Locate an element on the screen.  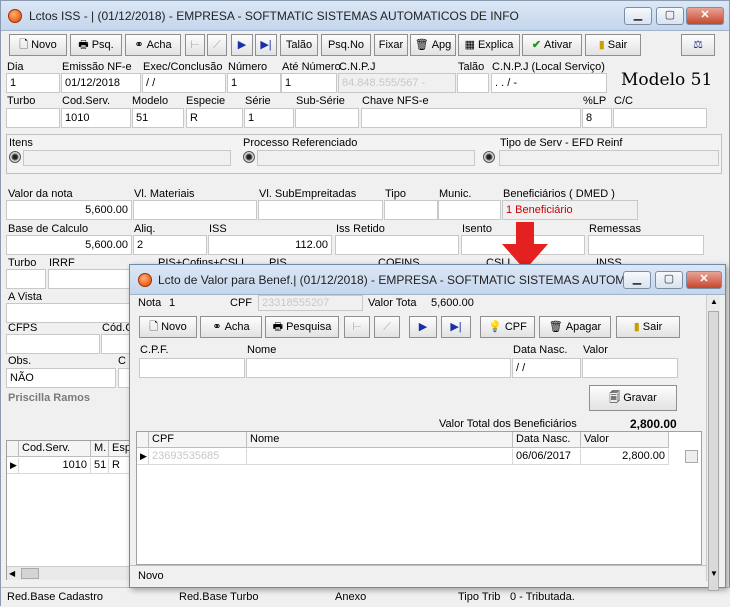
acha-button: ⚭ Acha is located at coordinates (153, 45).